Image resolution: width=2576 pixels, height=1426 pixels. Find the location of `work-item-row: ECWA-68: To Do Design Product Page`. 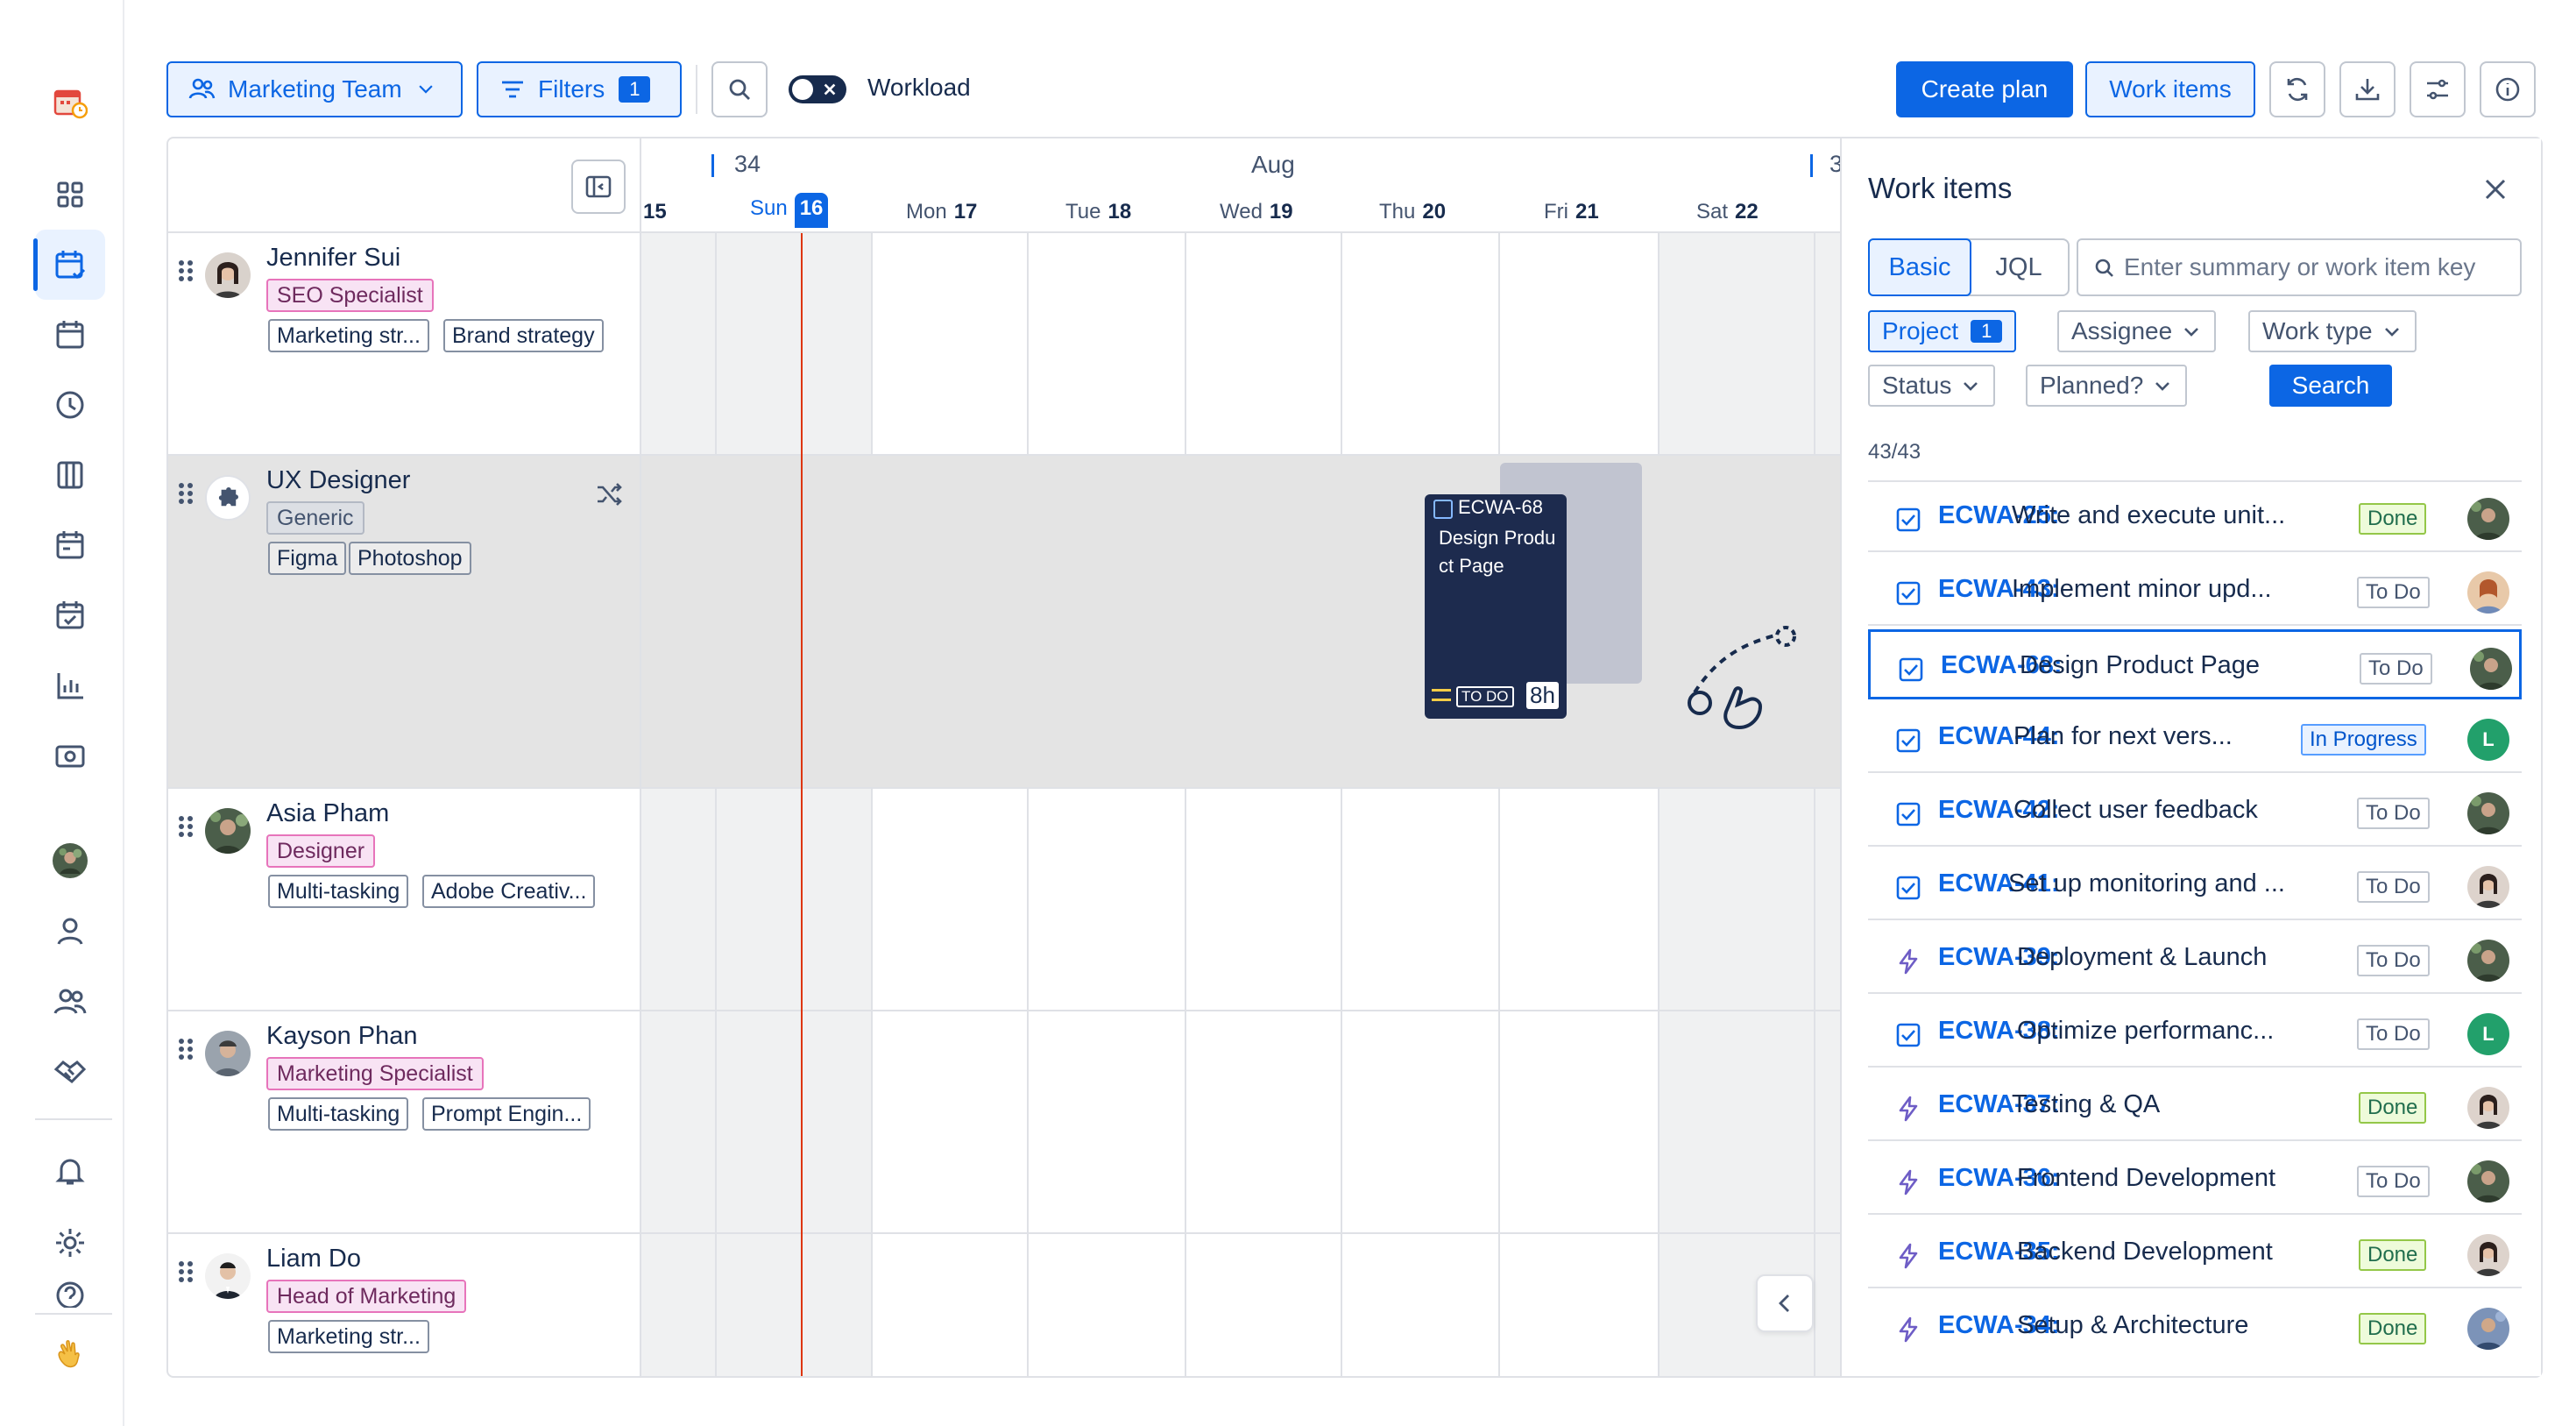

work-item-row: ECWA-68: To Do Design Product Page is located at coordinates (2195, 664).